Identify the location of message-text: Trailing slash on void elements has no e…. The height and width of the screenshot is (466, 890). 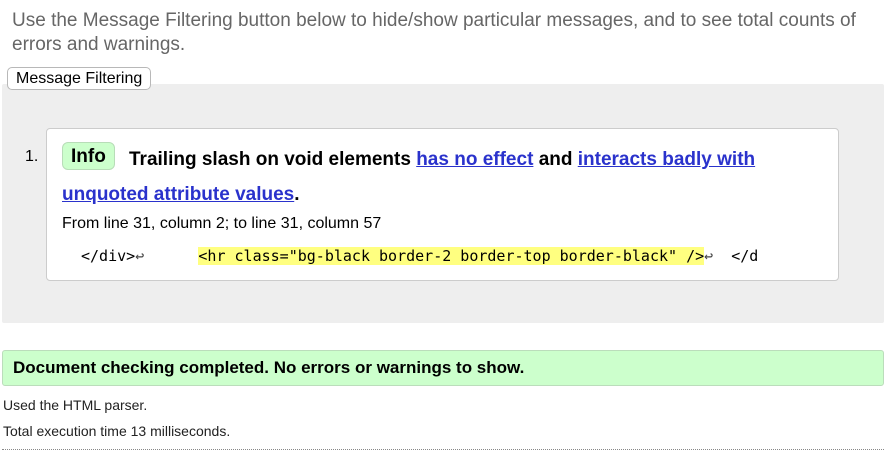
(442, 177).